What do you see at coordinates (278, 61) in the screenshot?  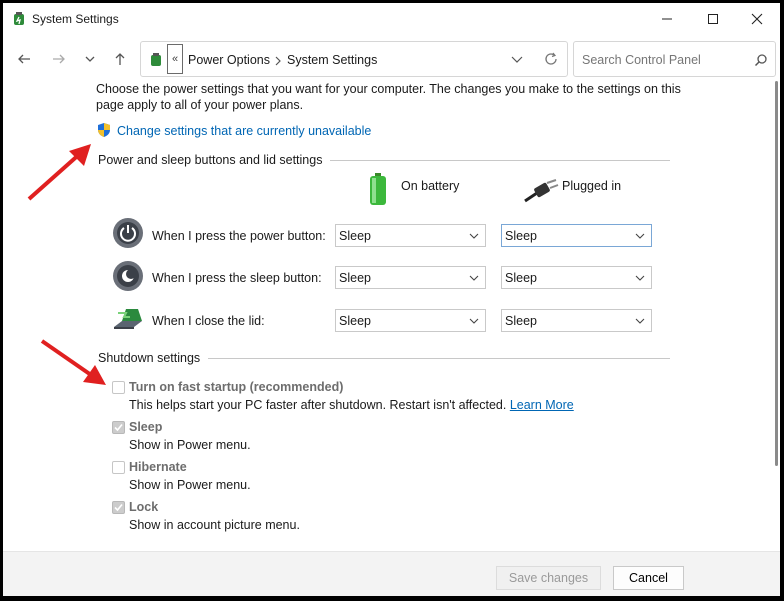 I see `chevron-right-icon` at bounding box center [278, 61].